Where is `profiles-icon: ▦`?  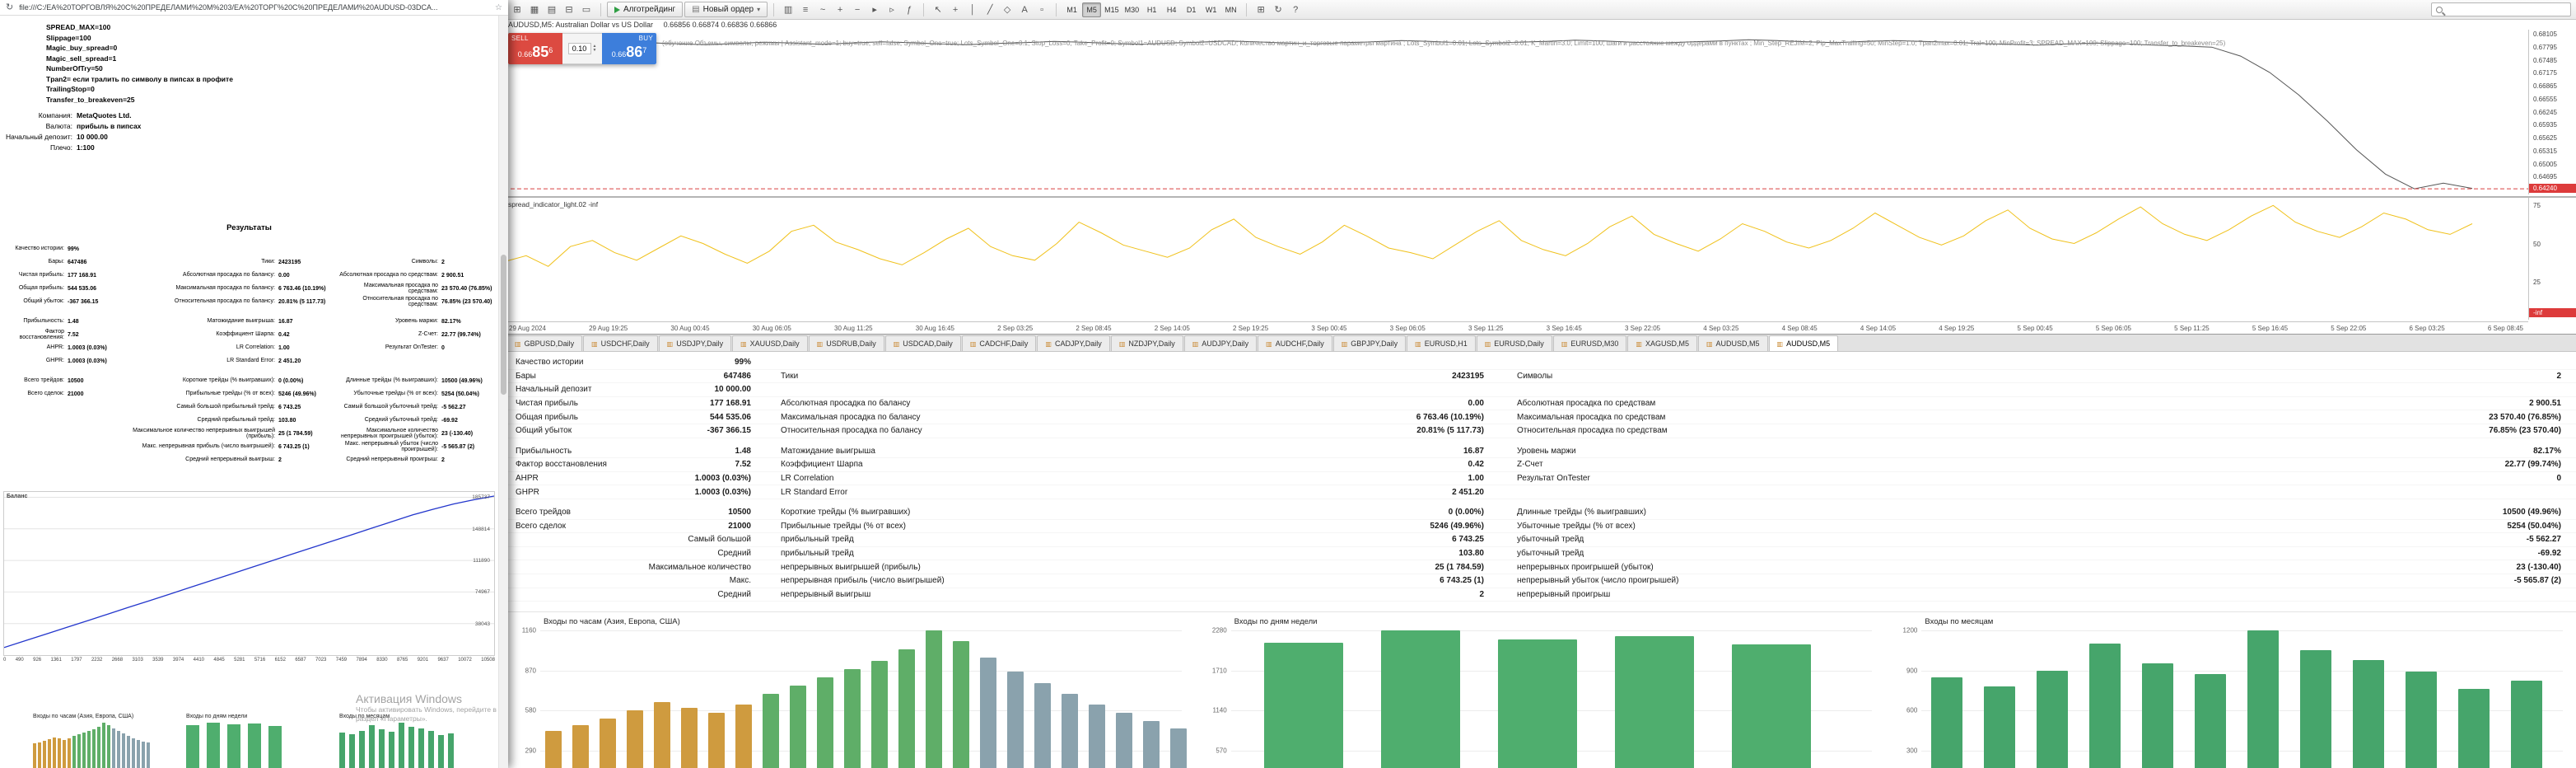 profiles-icon: ▦ is located at coordinates (534, 9).